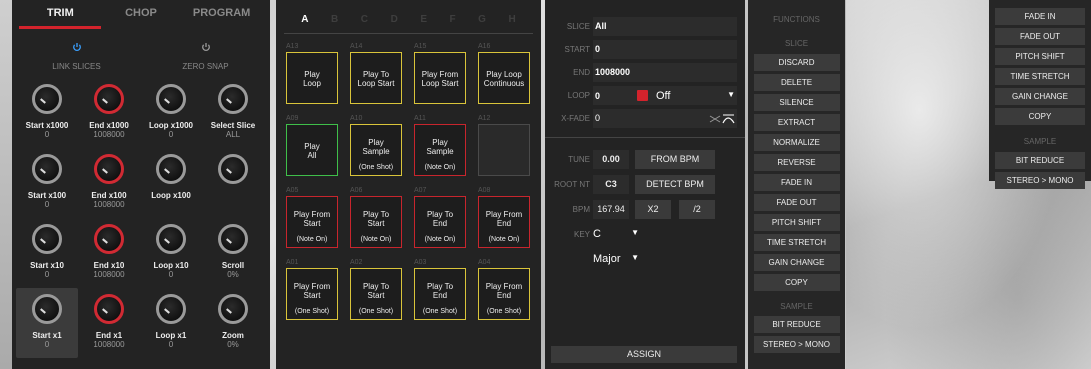  Describe the element at coordinates (423, 23) in the screenshot. I see `pad-bank-e: E` at that location.